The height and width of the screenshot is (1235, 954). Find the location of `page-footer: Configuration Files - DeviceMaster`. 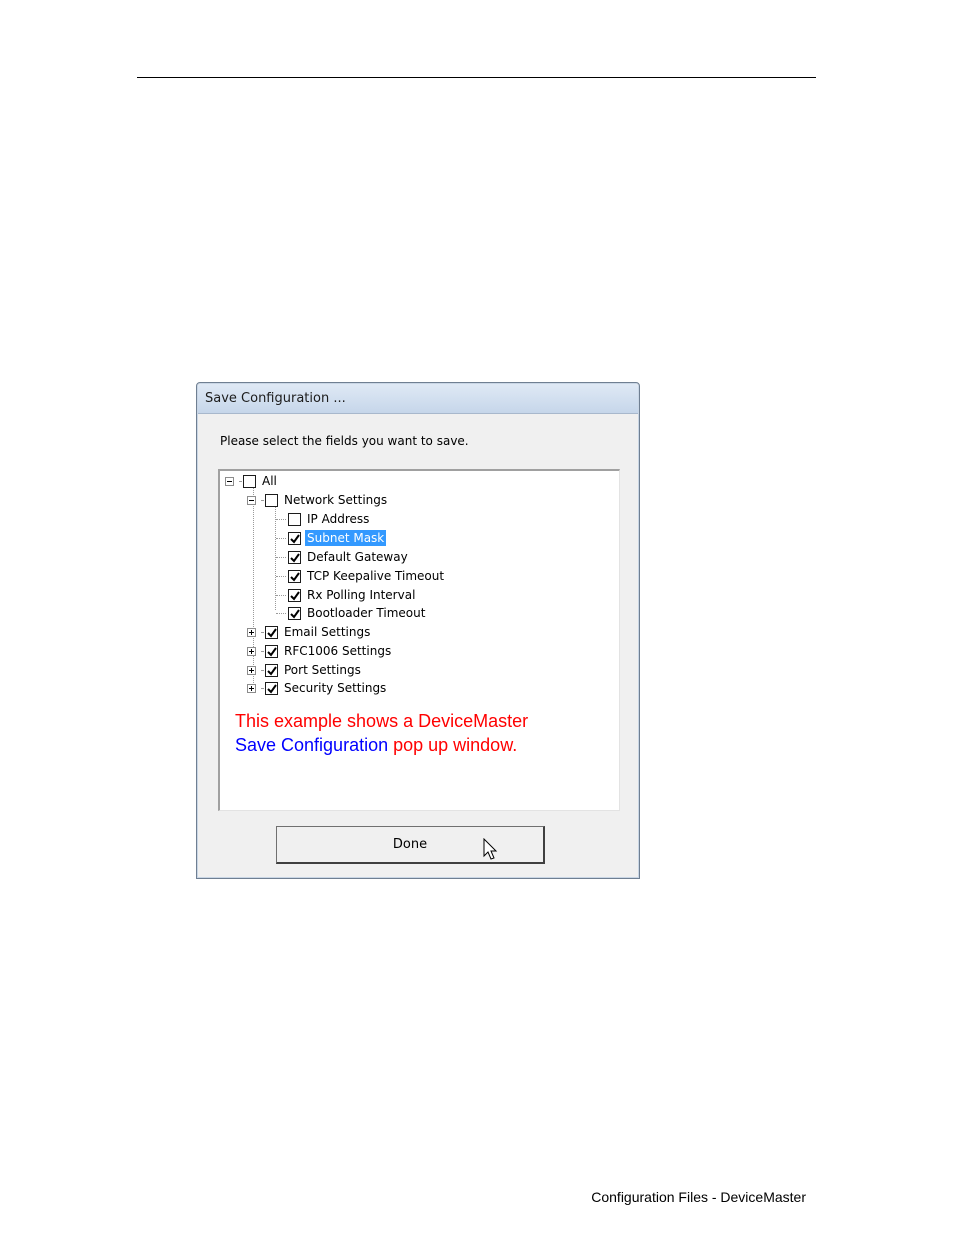

page-footer: Configuration Files - DeviceMaster is located at coordinates (698, 1197).